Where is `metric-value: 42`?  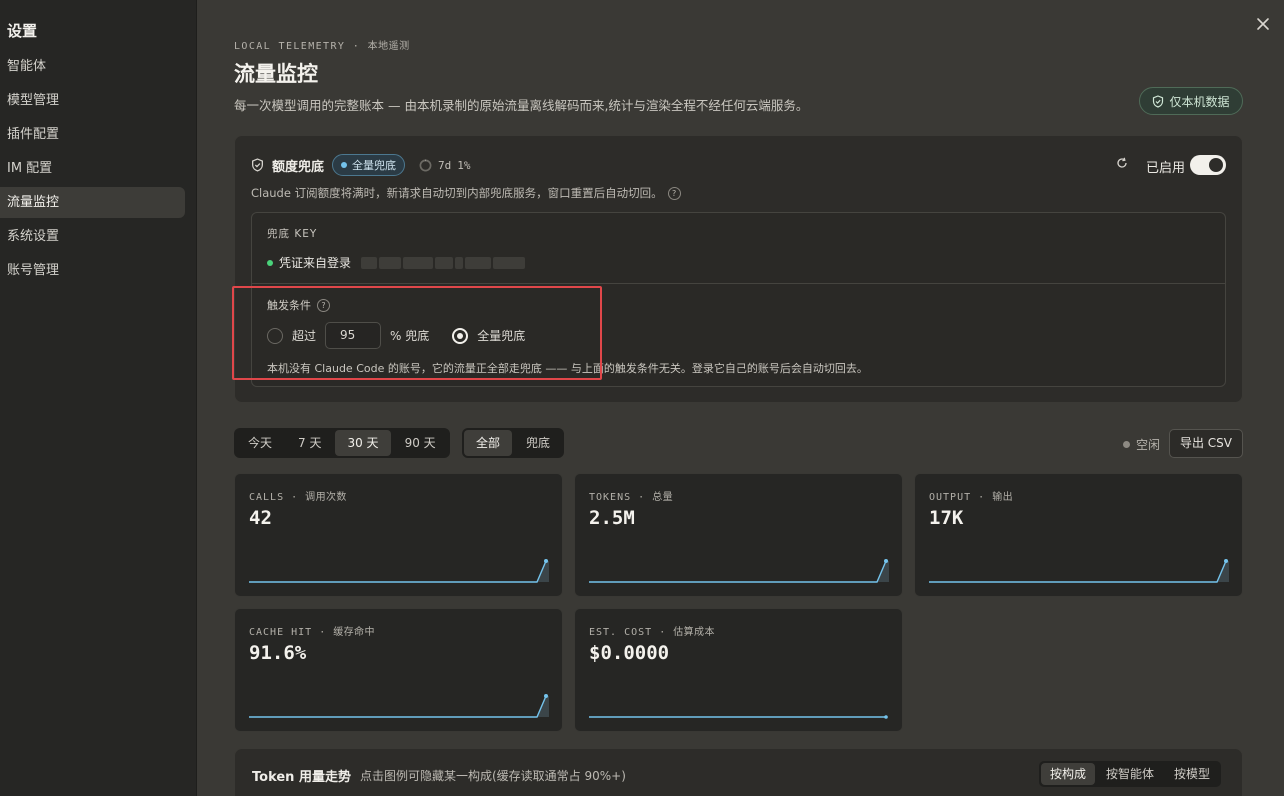
metric-value: 42 is located at coordinates (260, 518).